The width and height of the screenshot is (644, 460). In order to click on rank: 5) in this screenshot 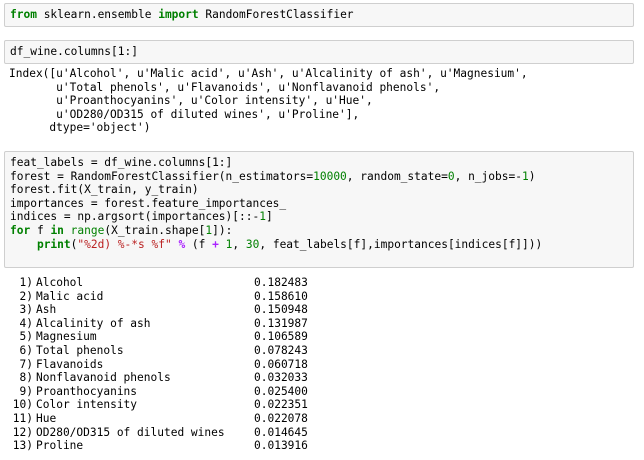, I will do `click(26, 337)`.